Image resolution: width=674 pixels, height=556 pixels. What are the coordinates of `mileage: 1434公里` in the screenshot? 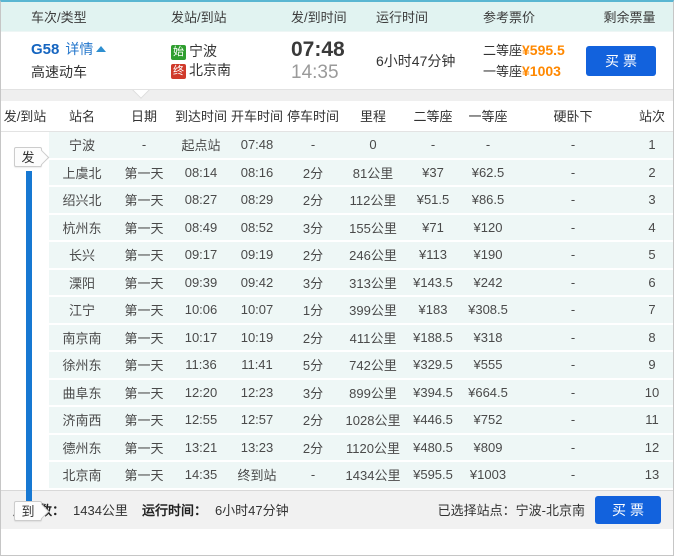 It's located at (373, 475).